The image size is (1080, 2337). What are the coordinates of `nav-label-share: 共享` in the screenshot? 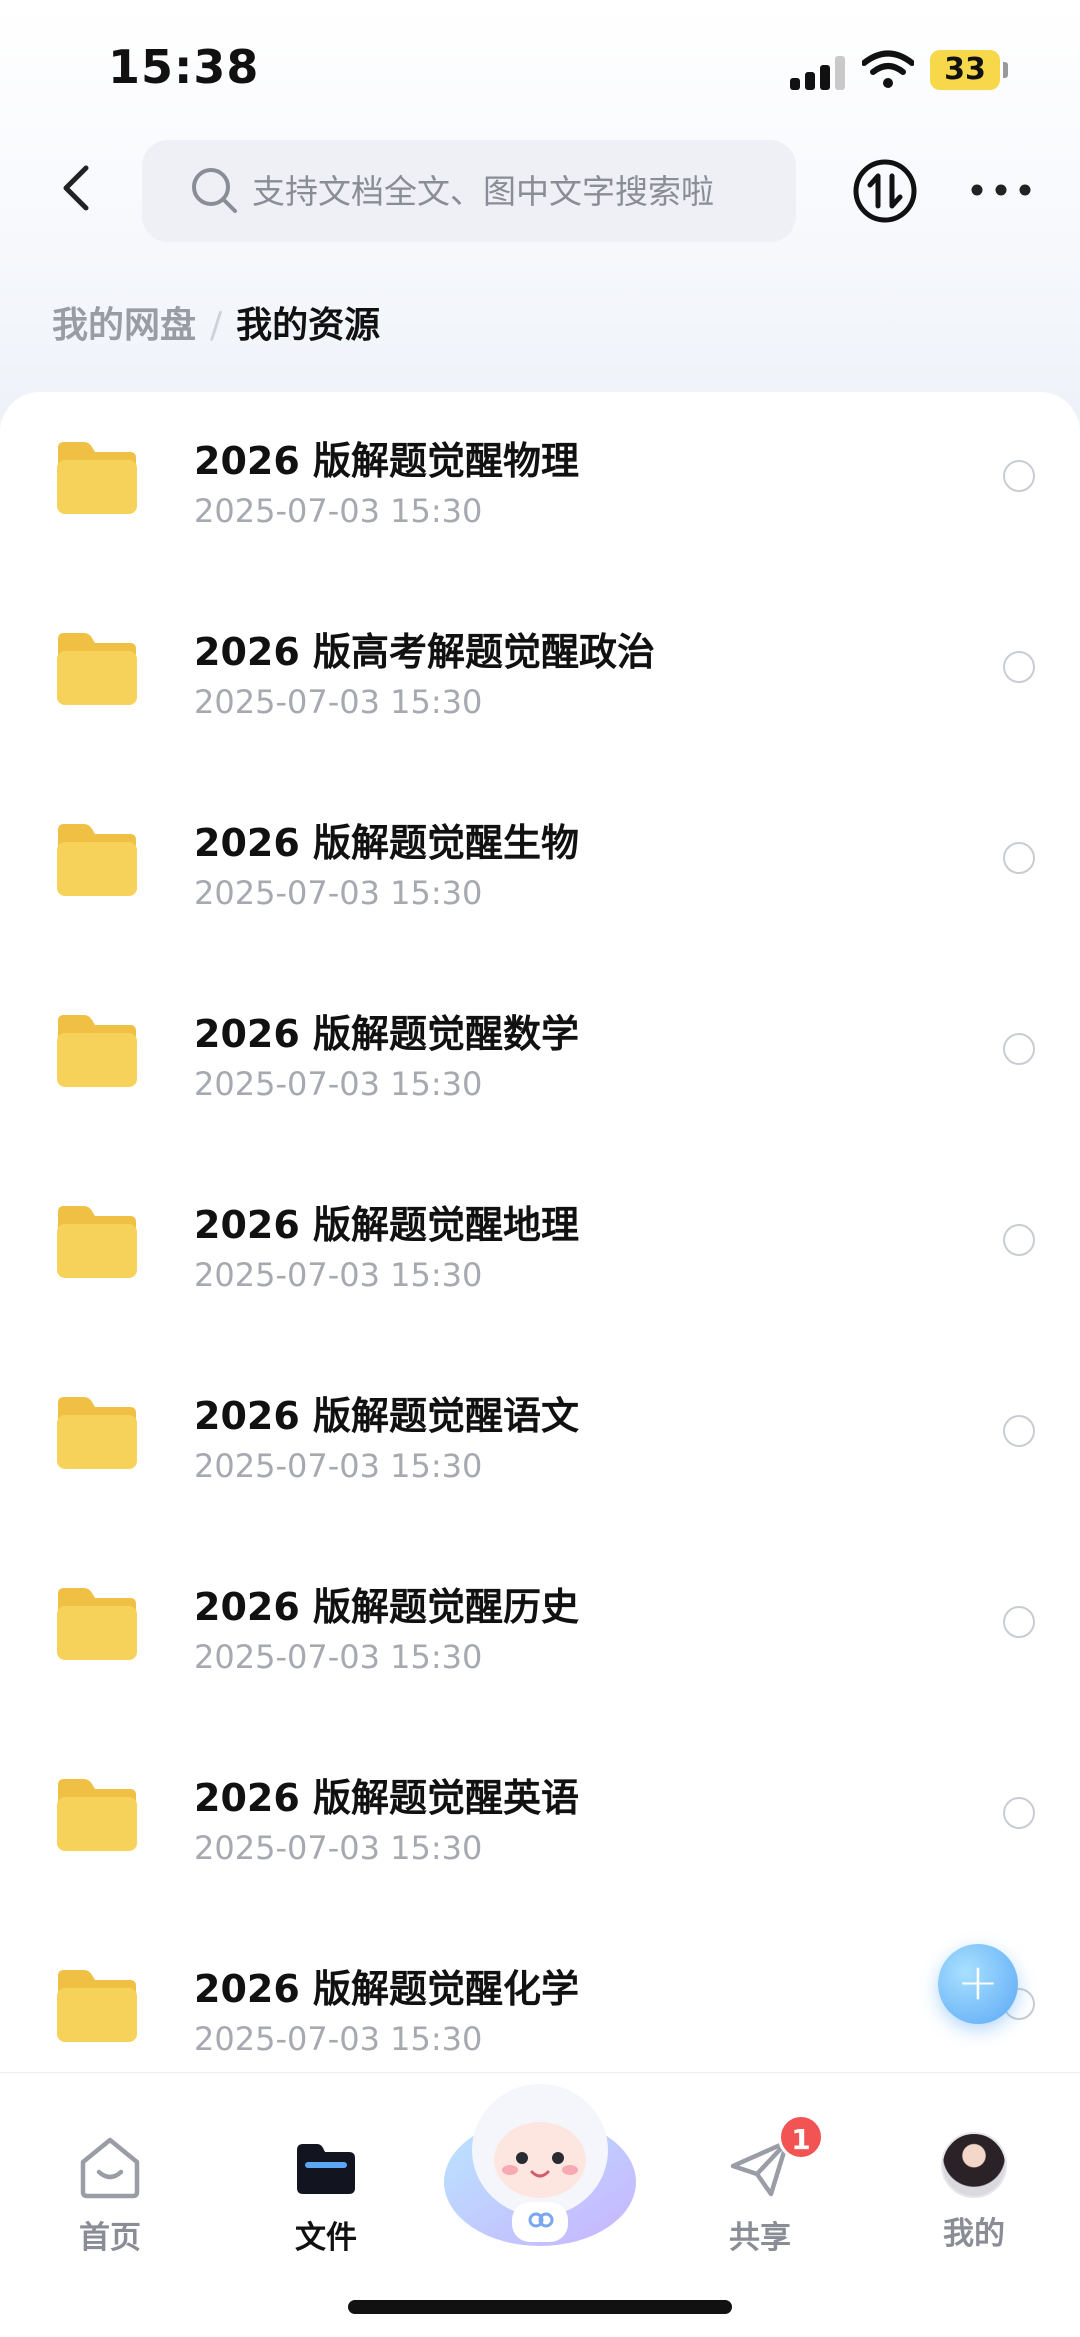 It's located at (760, 2238).